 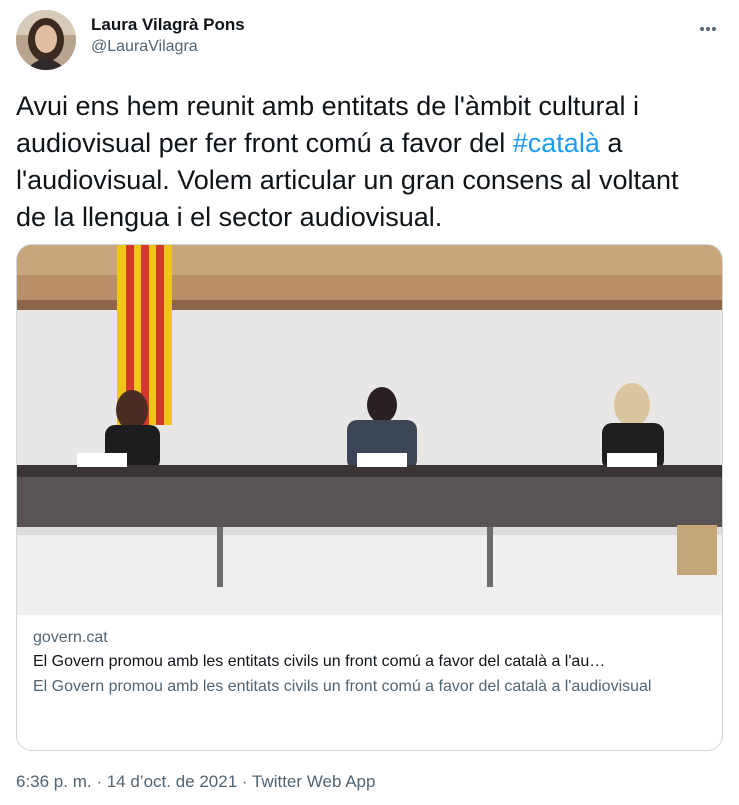 I want to click on more-icon, so click(x=708, y=29).